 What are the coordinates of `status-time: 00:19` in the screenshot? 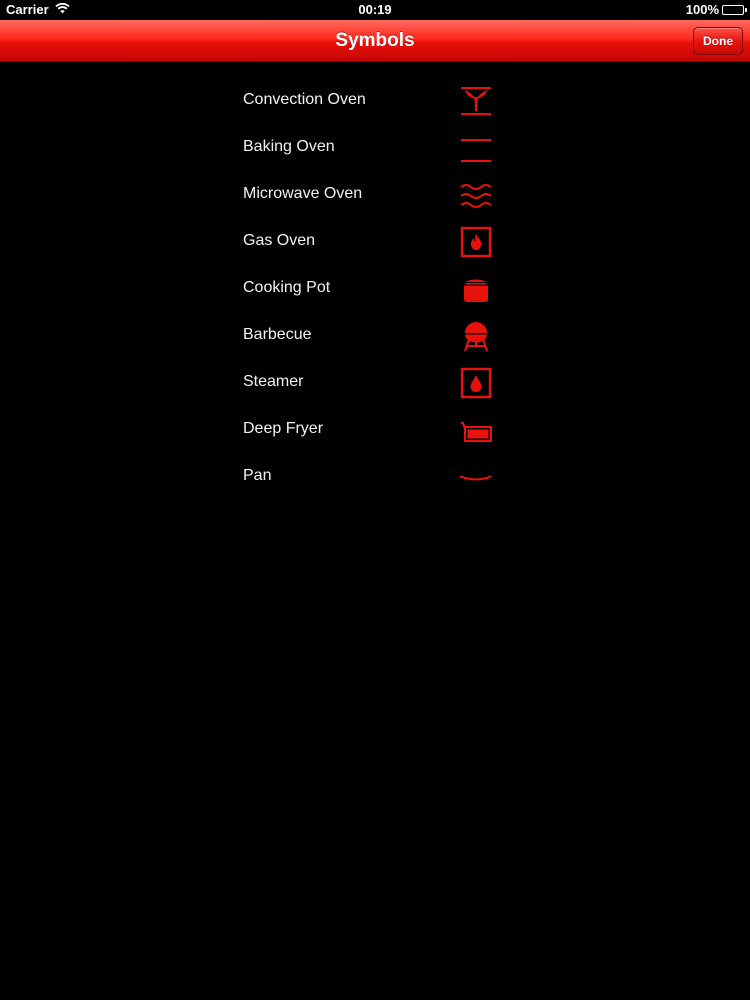 It's located at (375, 9).